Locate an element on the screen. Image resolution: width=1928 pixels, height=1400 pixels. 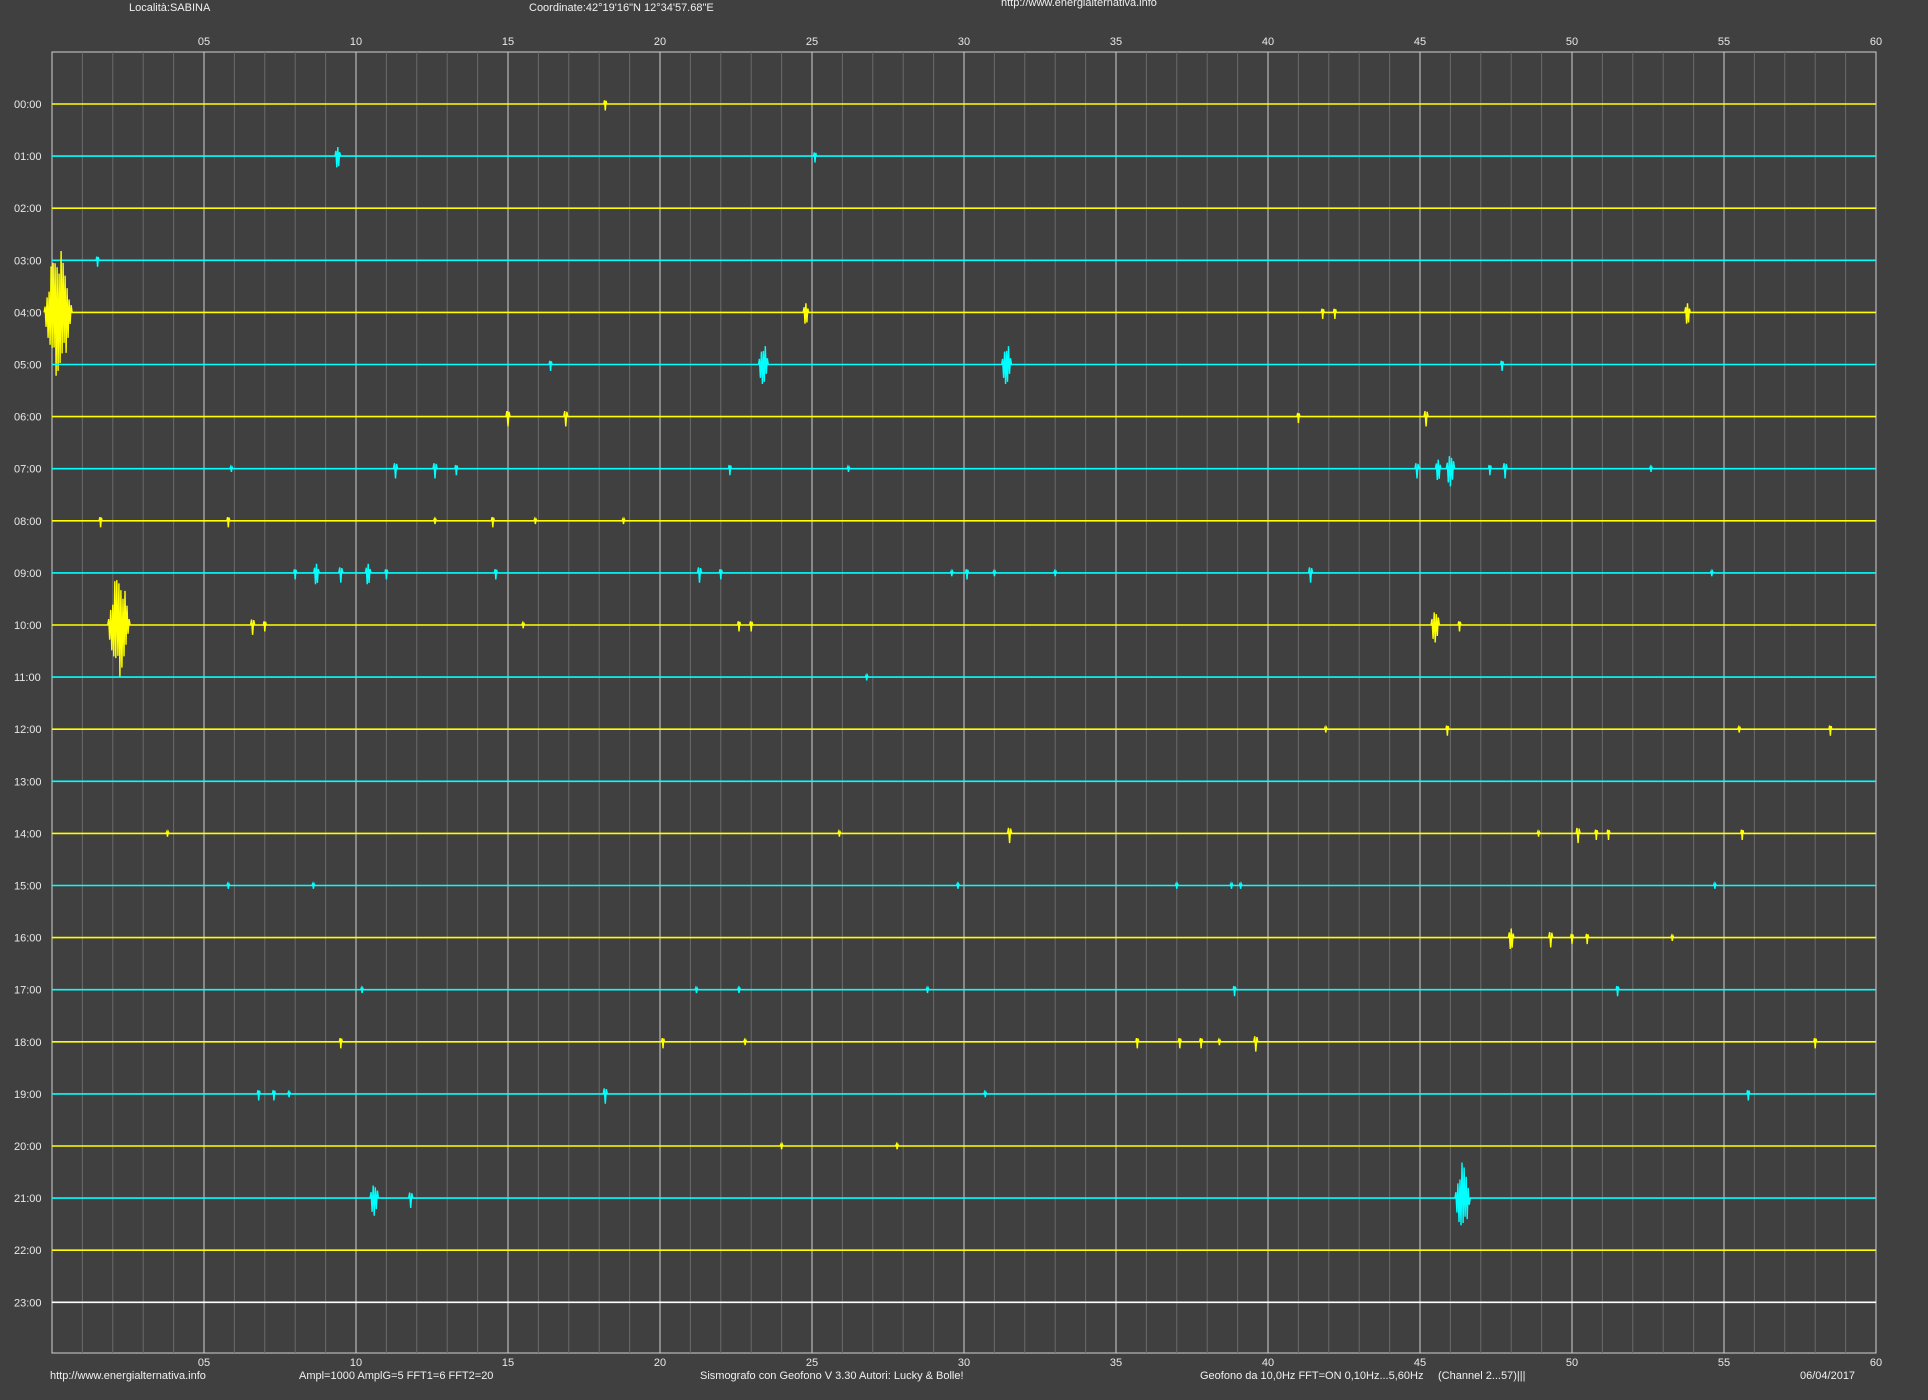
x-tick-label-bottom: 50 is located at coordinates (1572, 1363).